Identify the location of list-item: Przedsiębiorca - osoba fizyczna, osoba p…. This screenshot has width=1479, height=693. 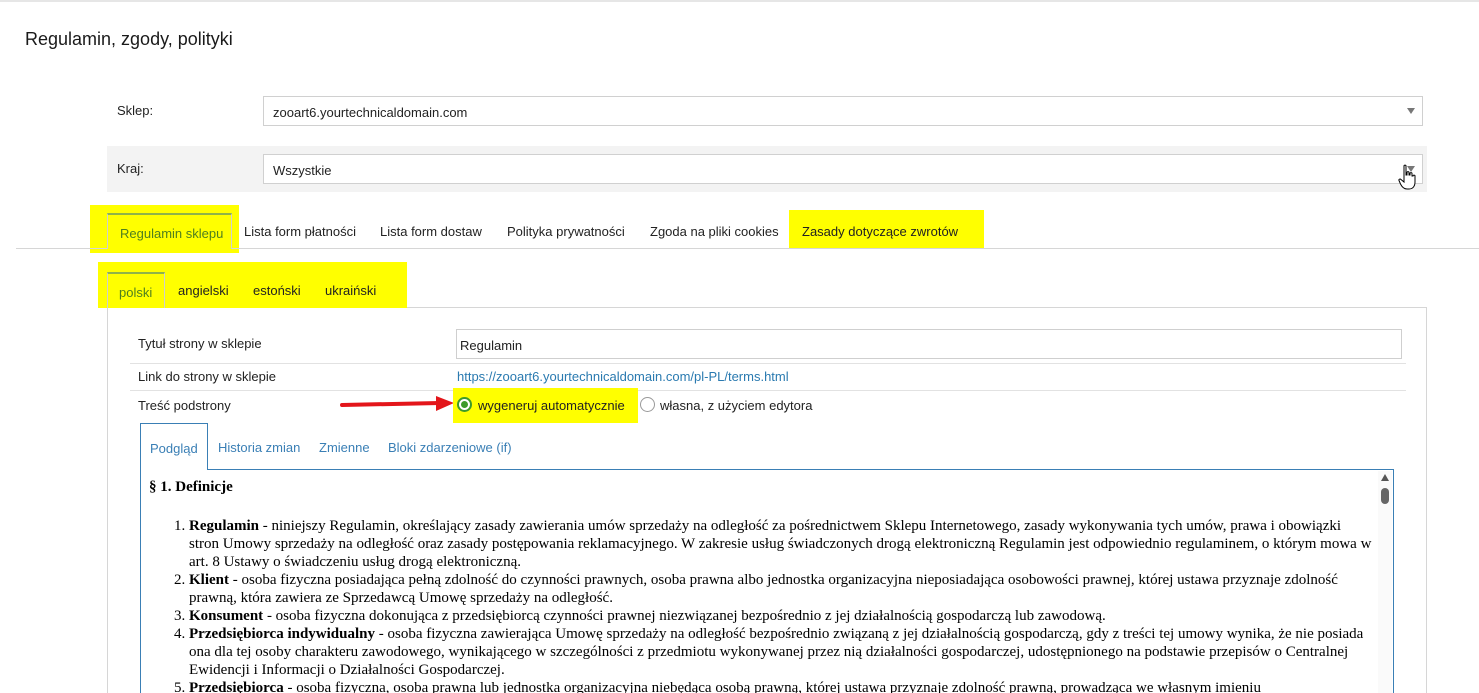
(781, 686).